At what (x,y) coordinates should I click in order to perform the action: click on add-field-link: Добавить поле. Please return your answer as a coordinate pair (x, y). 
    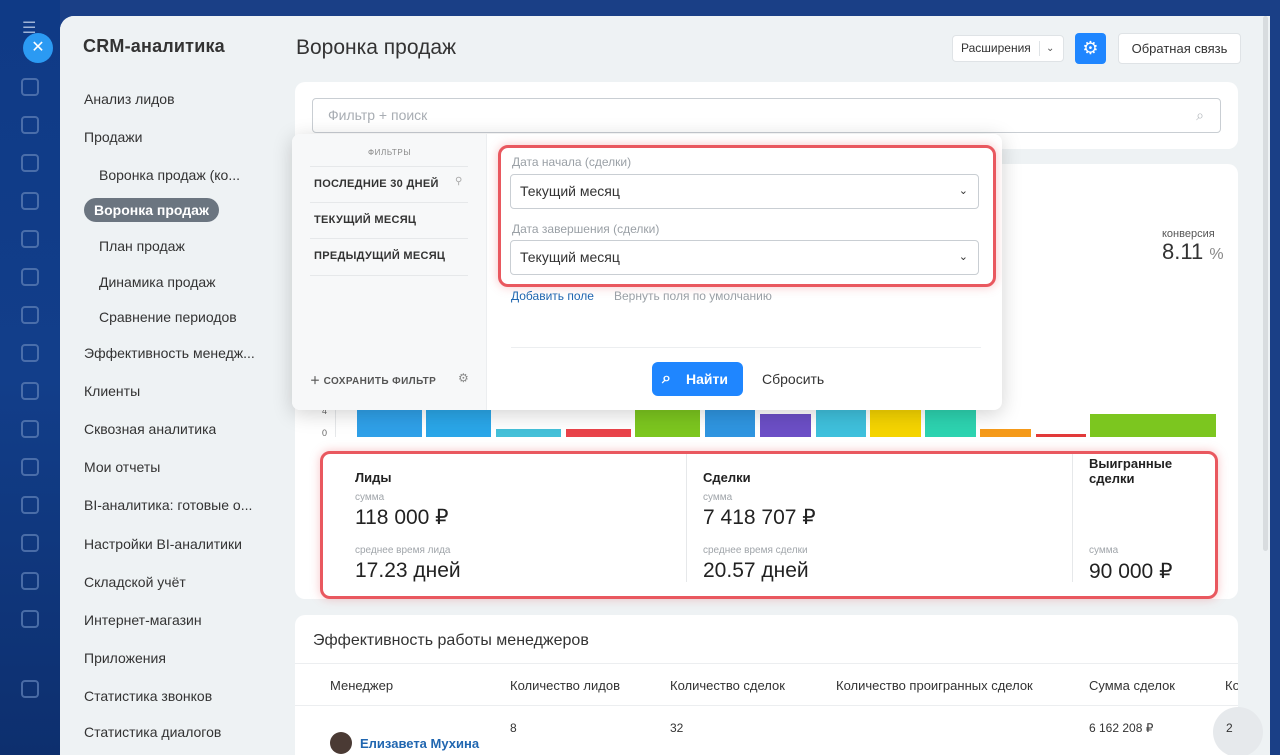
    Looking at the image, I should click on (552, 296).